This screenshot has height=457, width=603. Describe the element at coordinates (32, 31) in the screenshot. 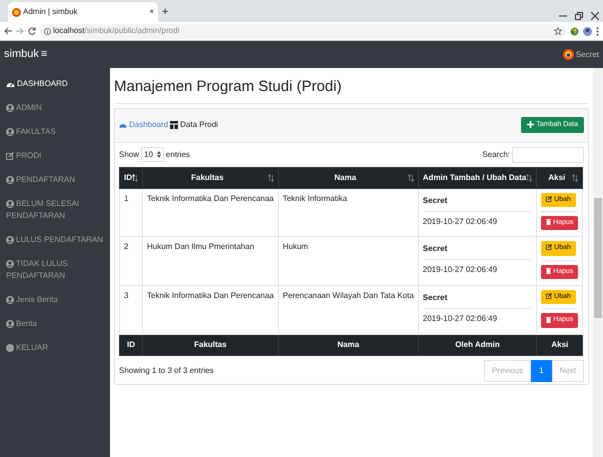

I see `reload-icon` at that location.